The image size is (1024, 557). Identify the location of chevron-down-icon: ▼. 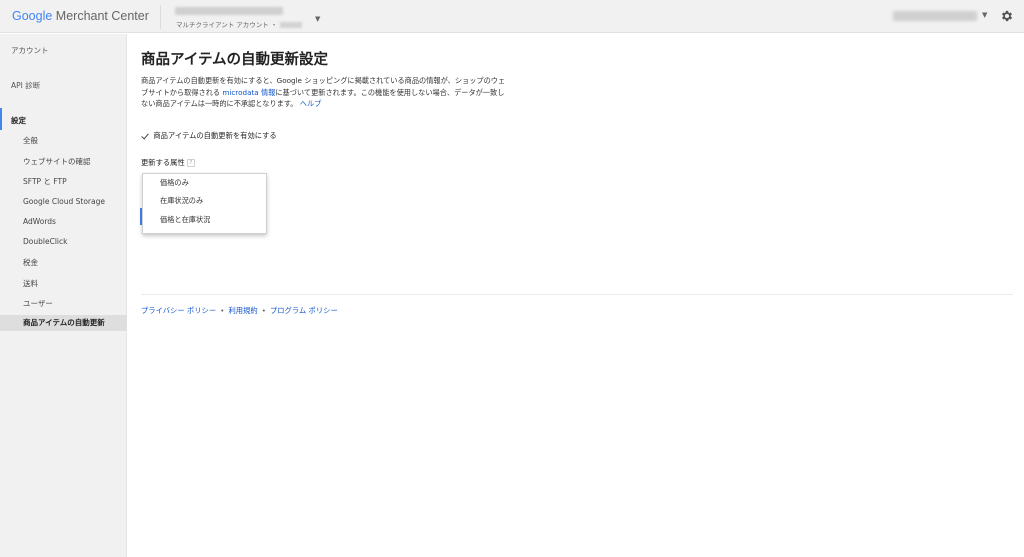
(318, 19).